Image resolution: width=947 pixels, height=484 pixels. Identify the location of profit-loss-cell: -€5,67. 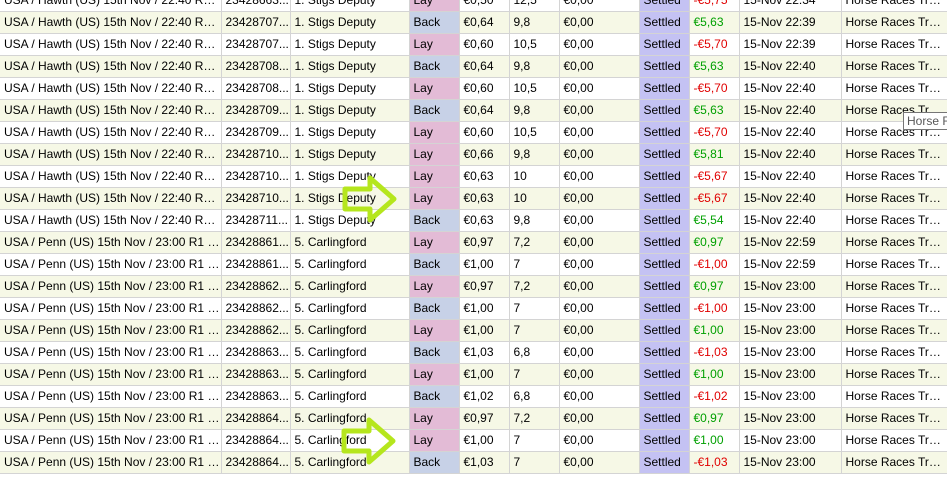
(714, 176).